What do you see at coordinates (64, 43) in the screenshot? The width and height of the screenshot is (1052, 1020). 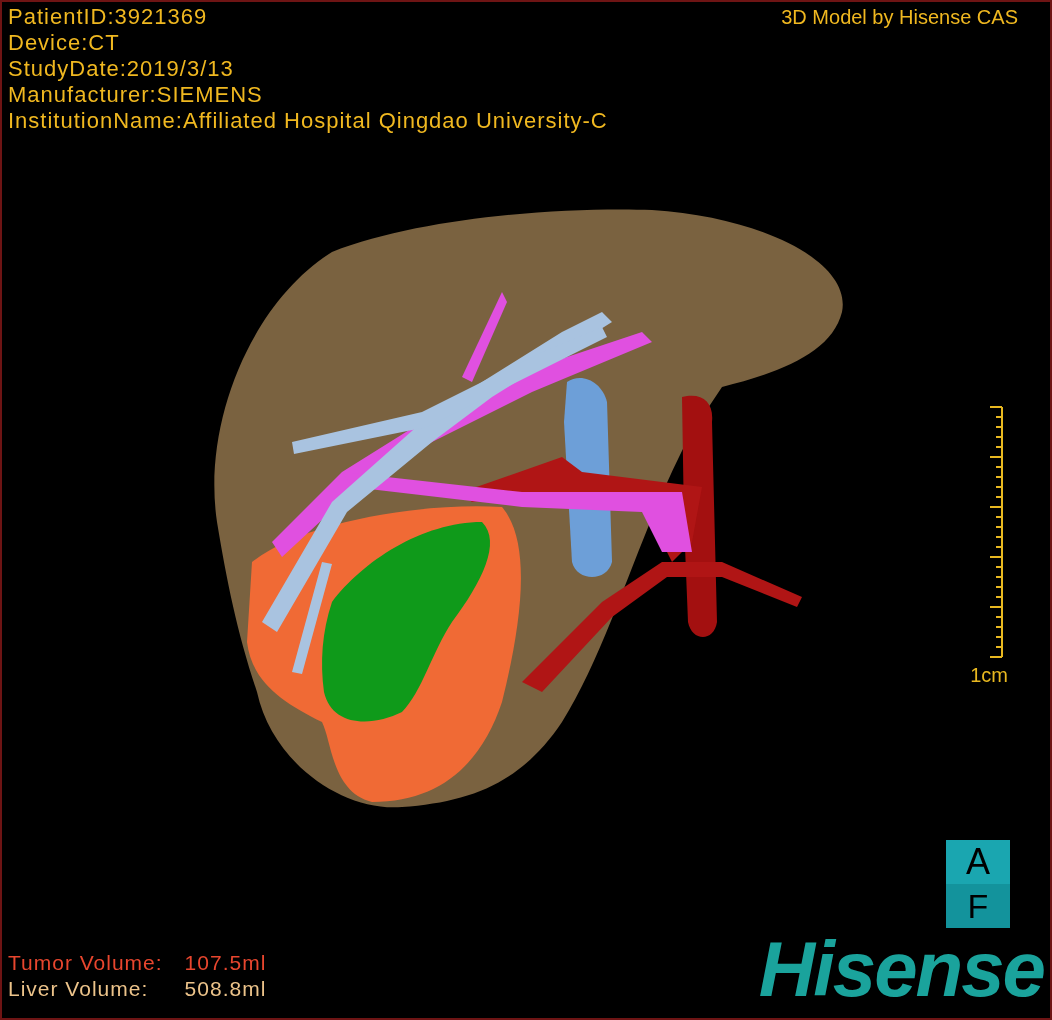 I see `patient-info-line: Device:CT` at bounding box center [64, 43].